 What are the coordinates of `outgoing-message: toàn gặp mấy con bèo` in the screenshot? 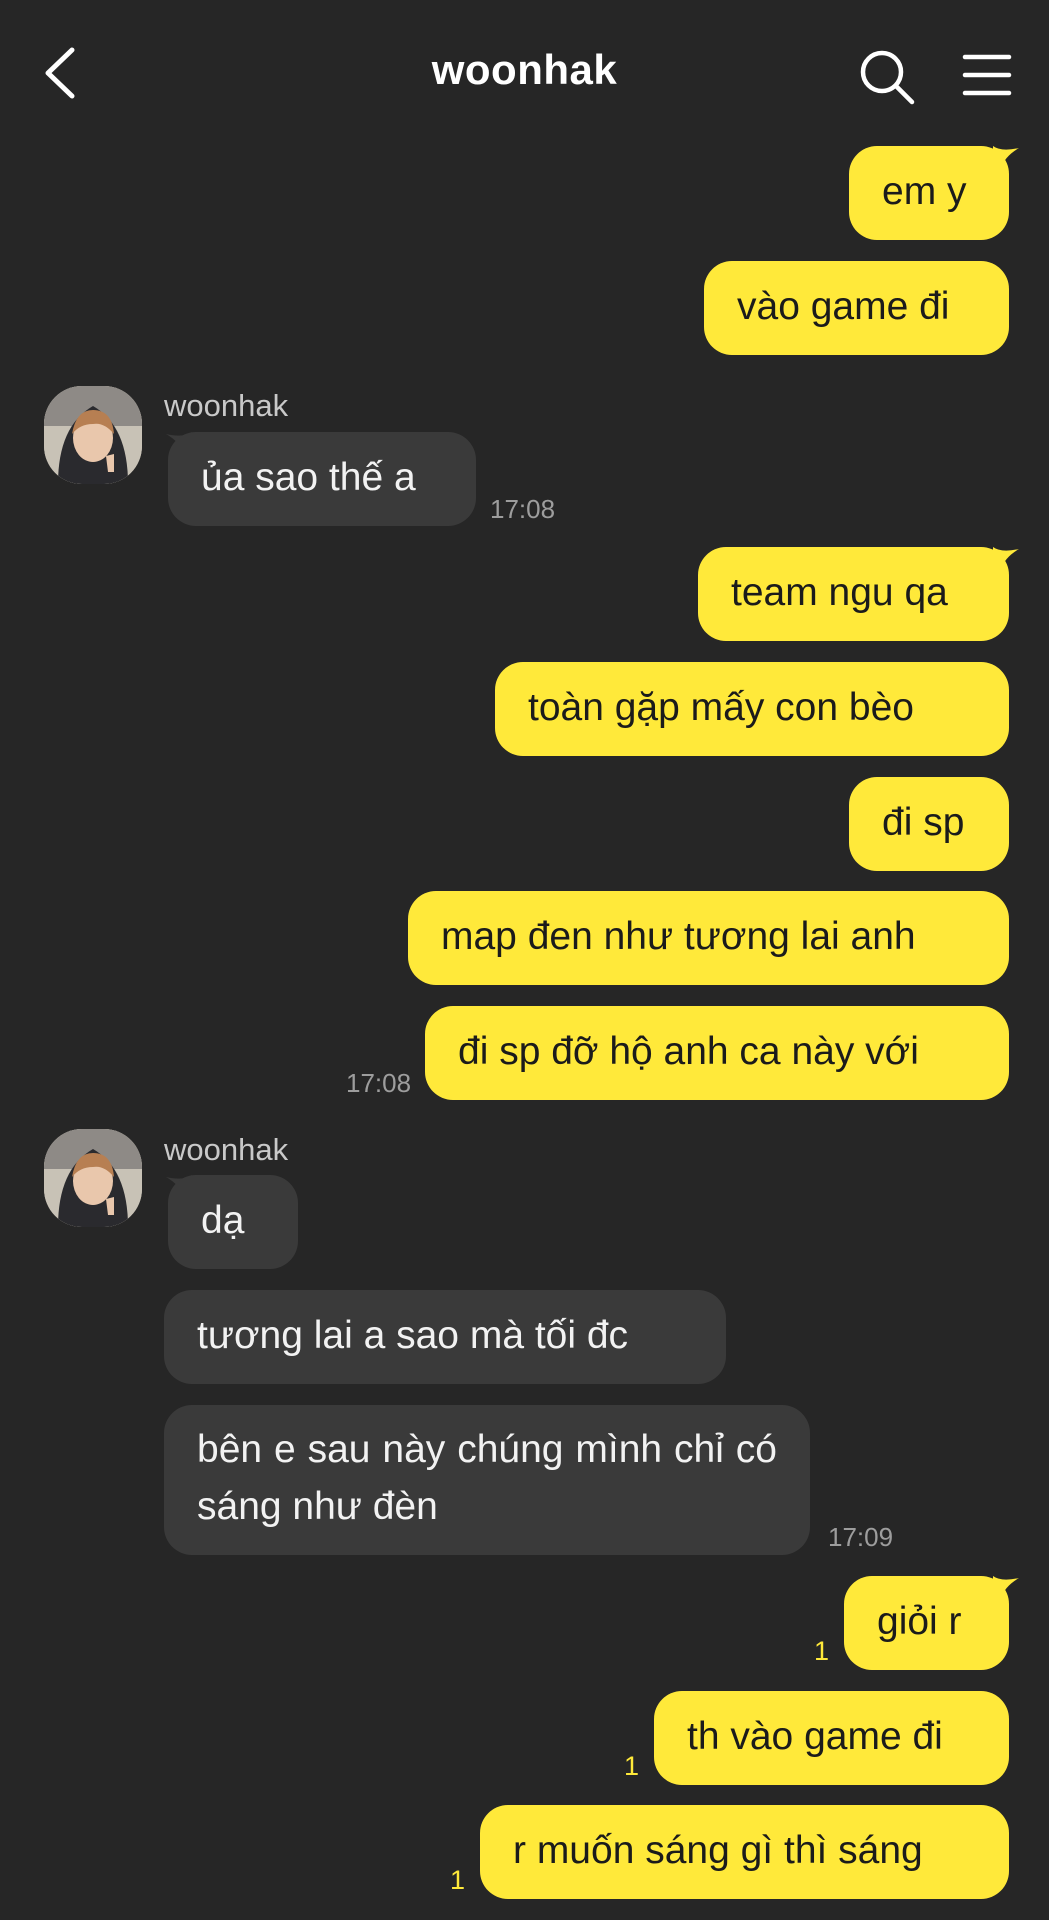 It's located at (752, 709).